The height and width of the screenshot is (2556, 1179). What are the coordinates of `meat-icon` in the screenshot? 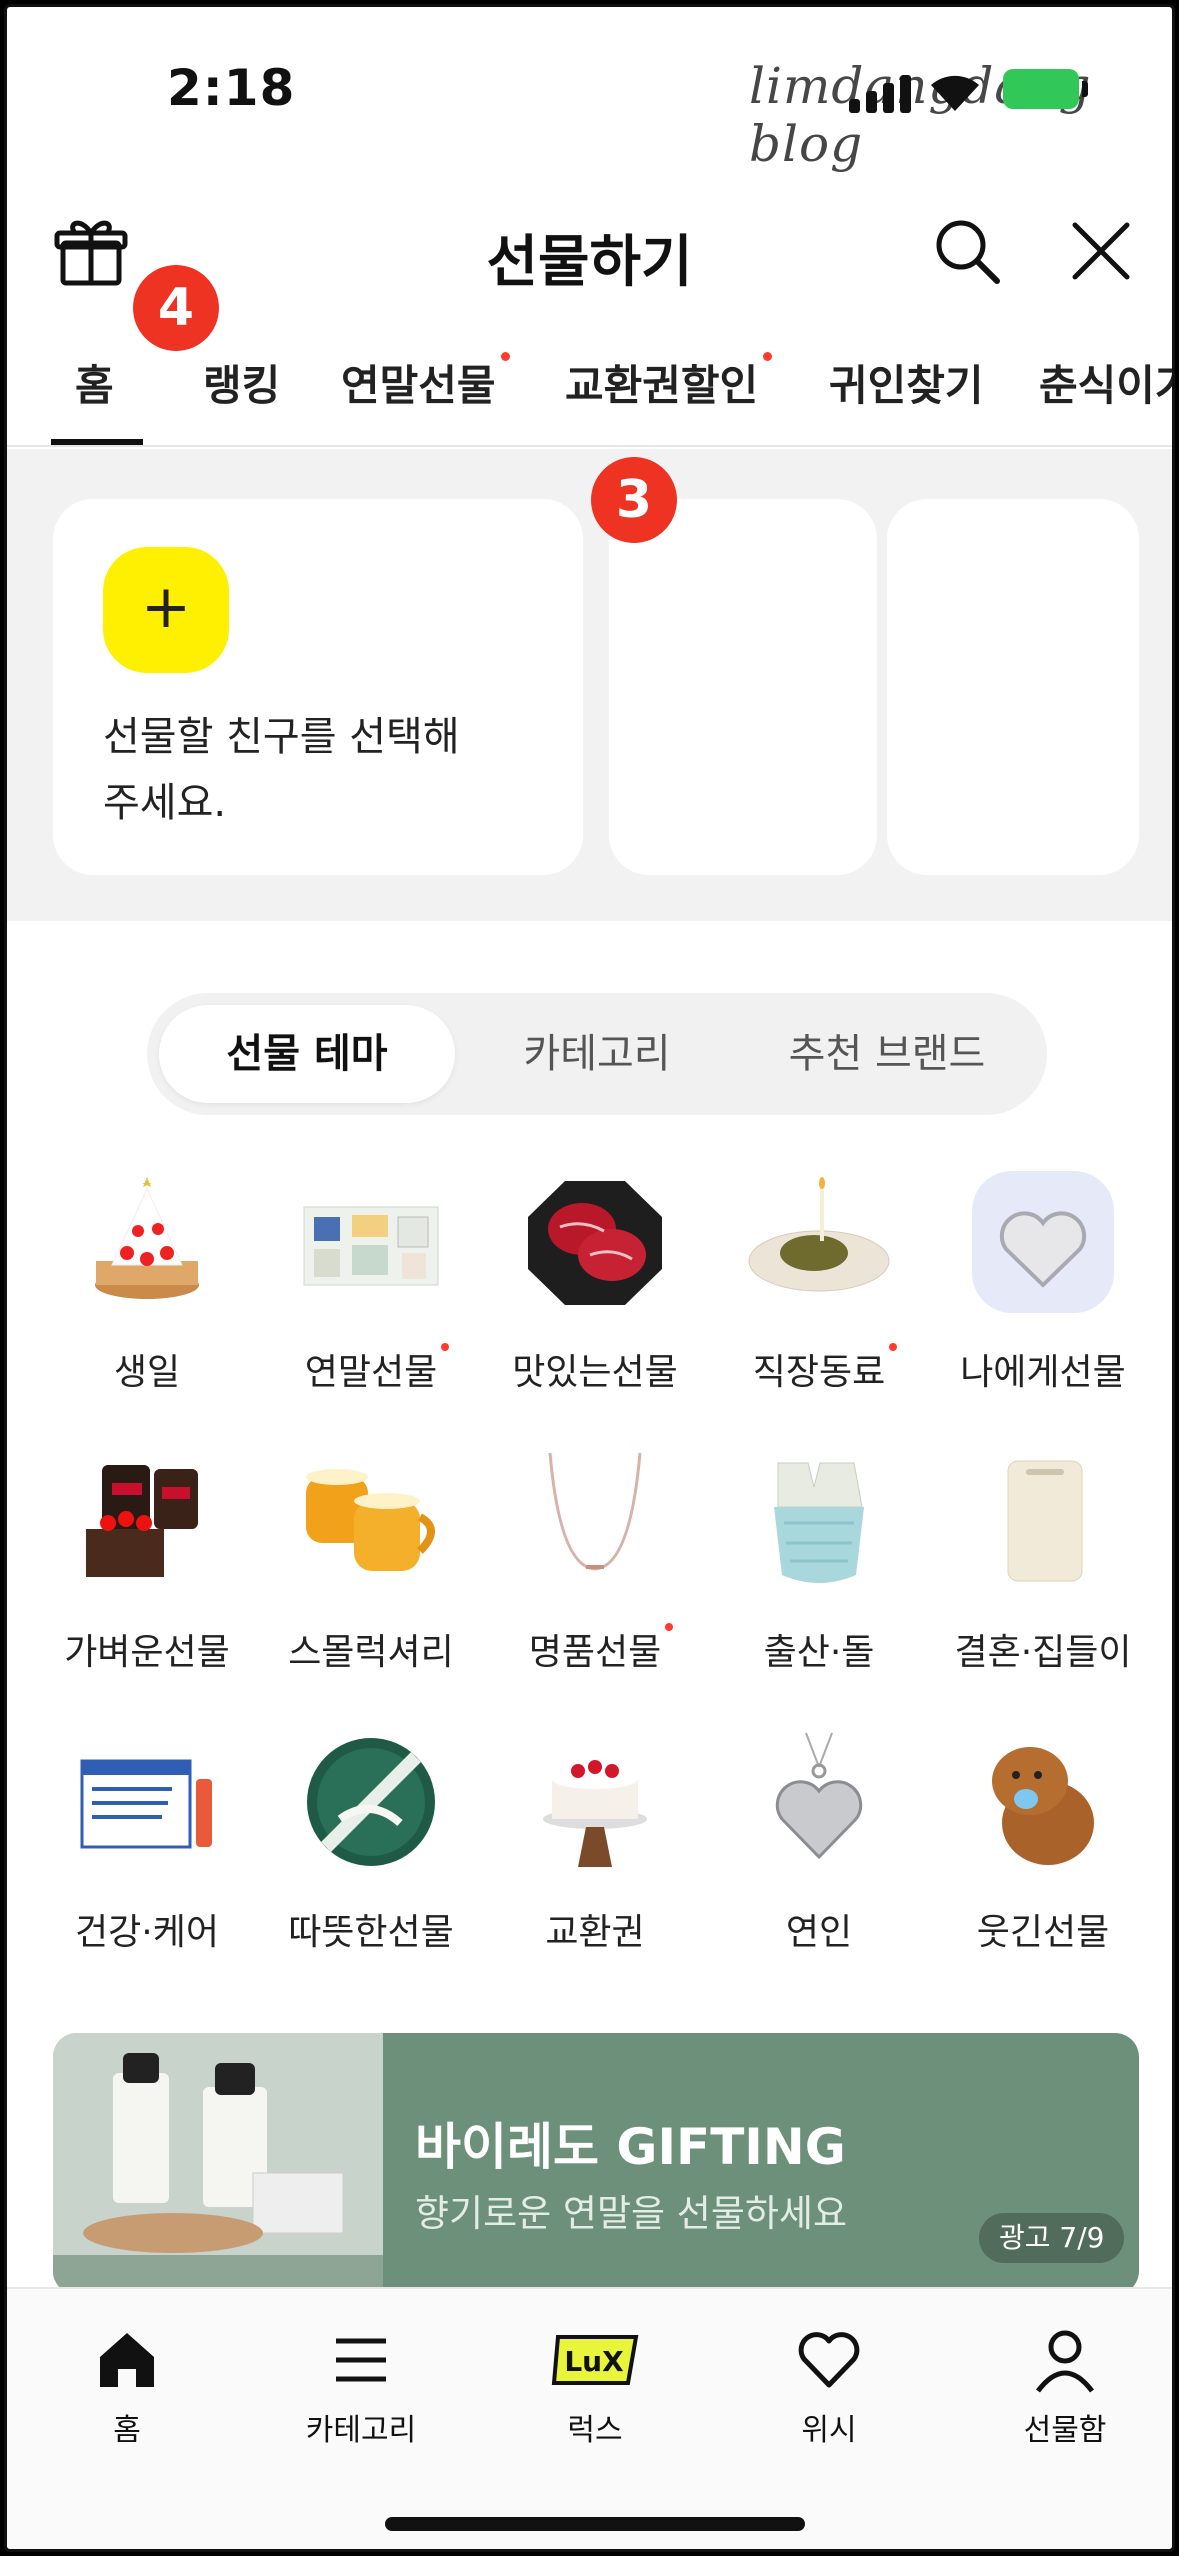 It's located at (595, 1243).